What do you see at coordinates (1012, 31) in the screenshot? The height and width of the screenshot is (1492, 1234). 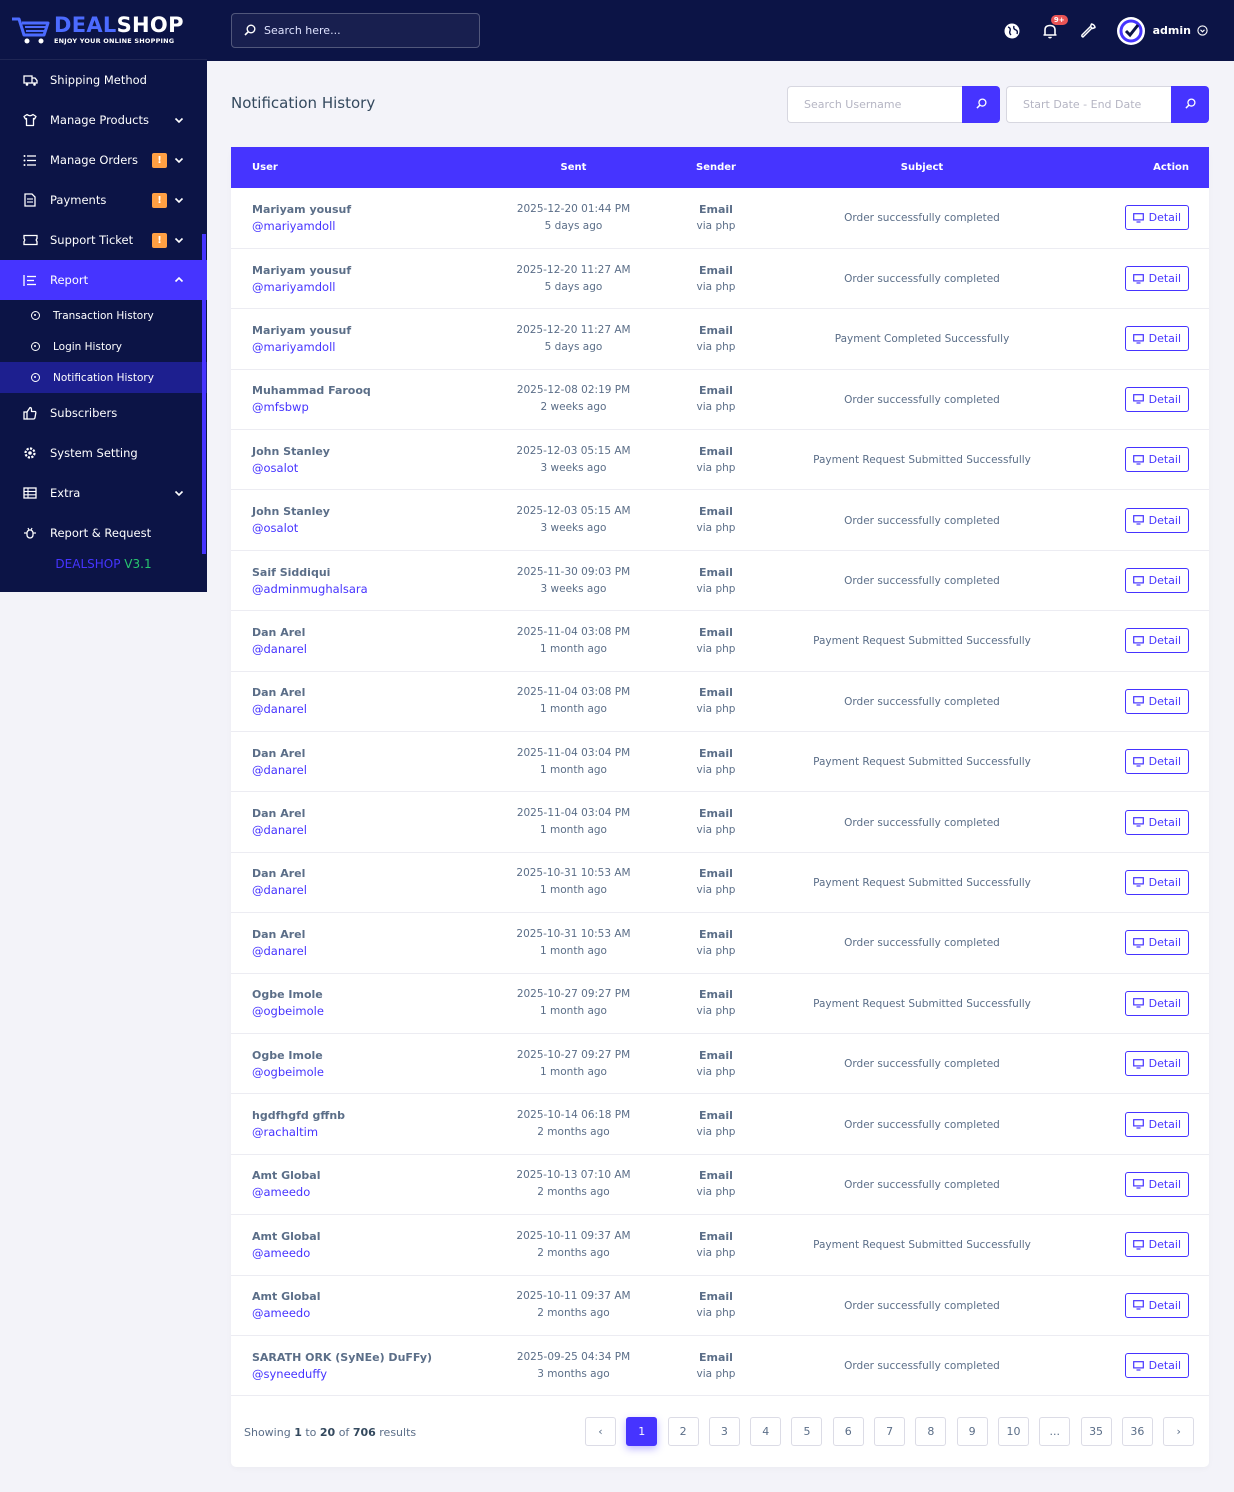 I see `globe-icon` at bounding box center [1012, 31].